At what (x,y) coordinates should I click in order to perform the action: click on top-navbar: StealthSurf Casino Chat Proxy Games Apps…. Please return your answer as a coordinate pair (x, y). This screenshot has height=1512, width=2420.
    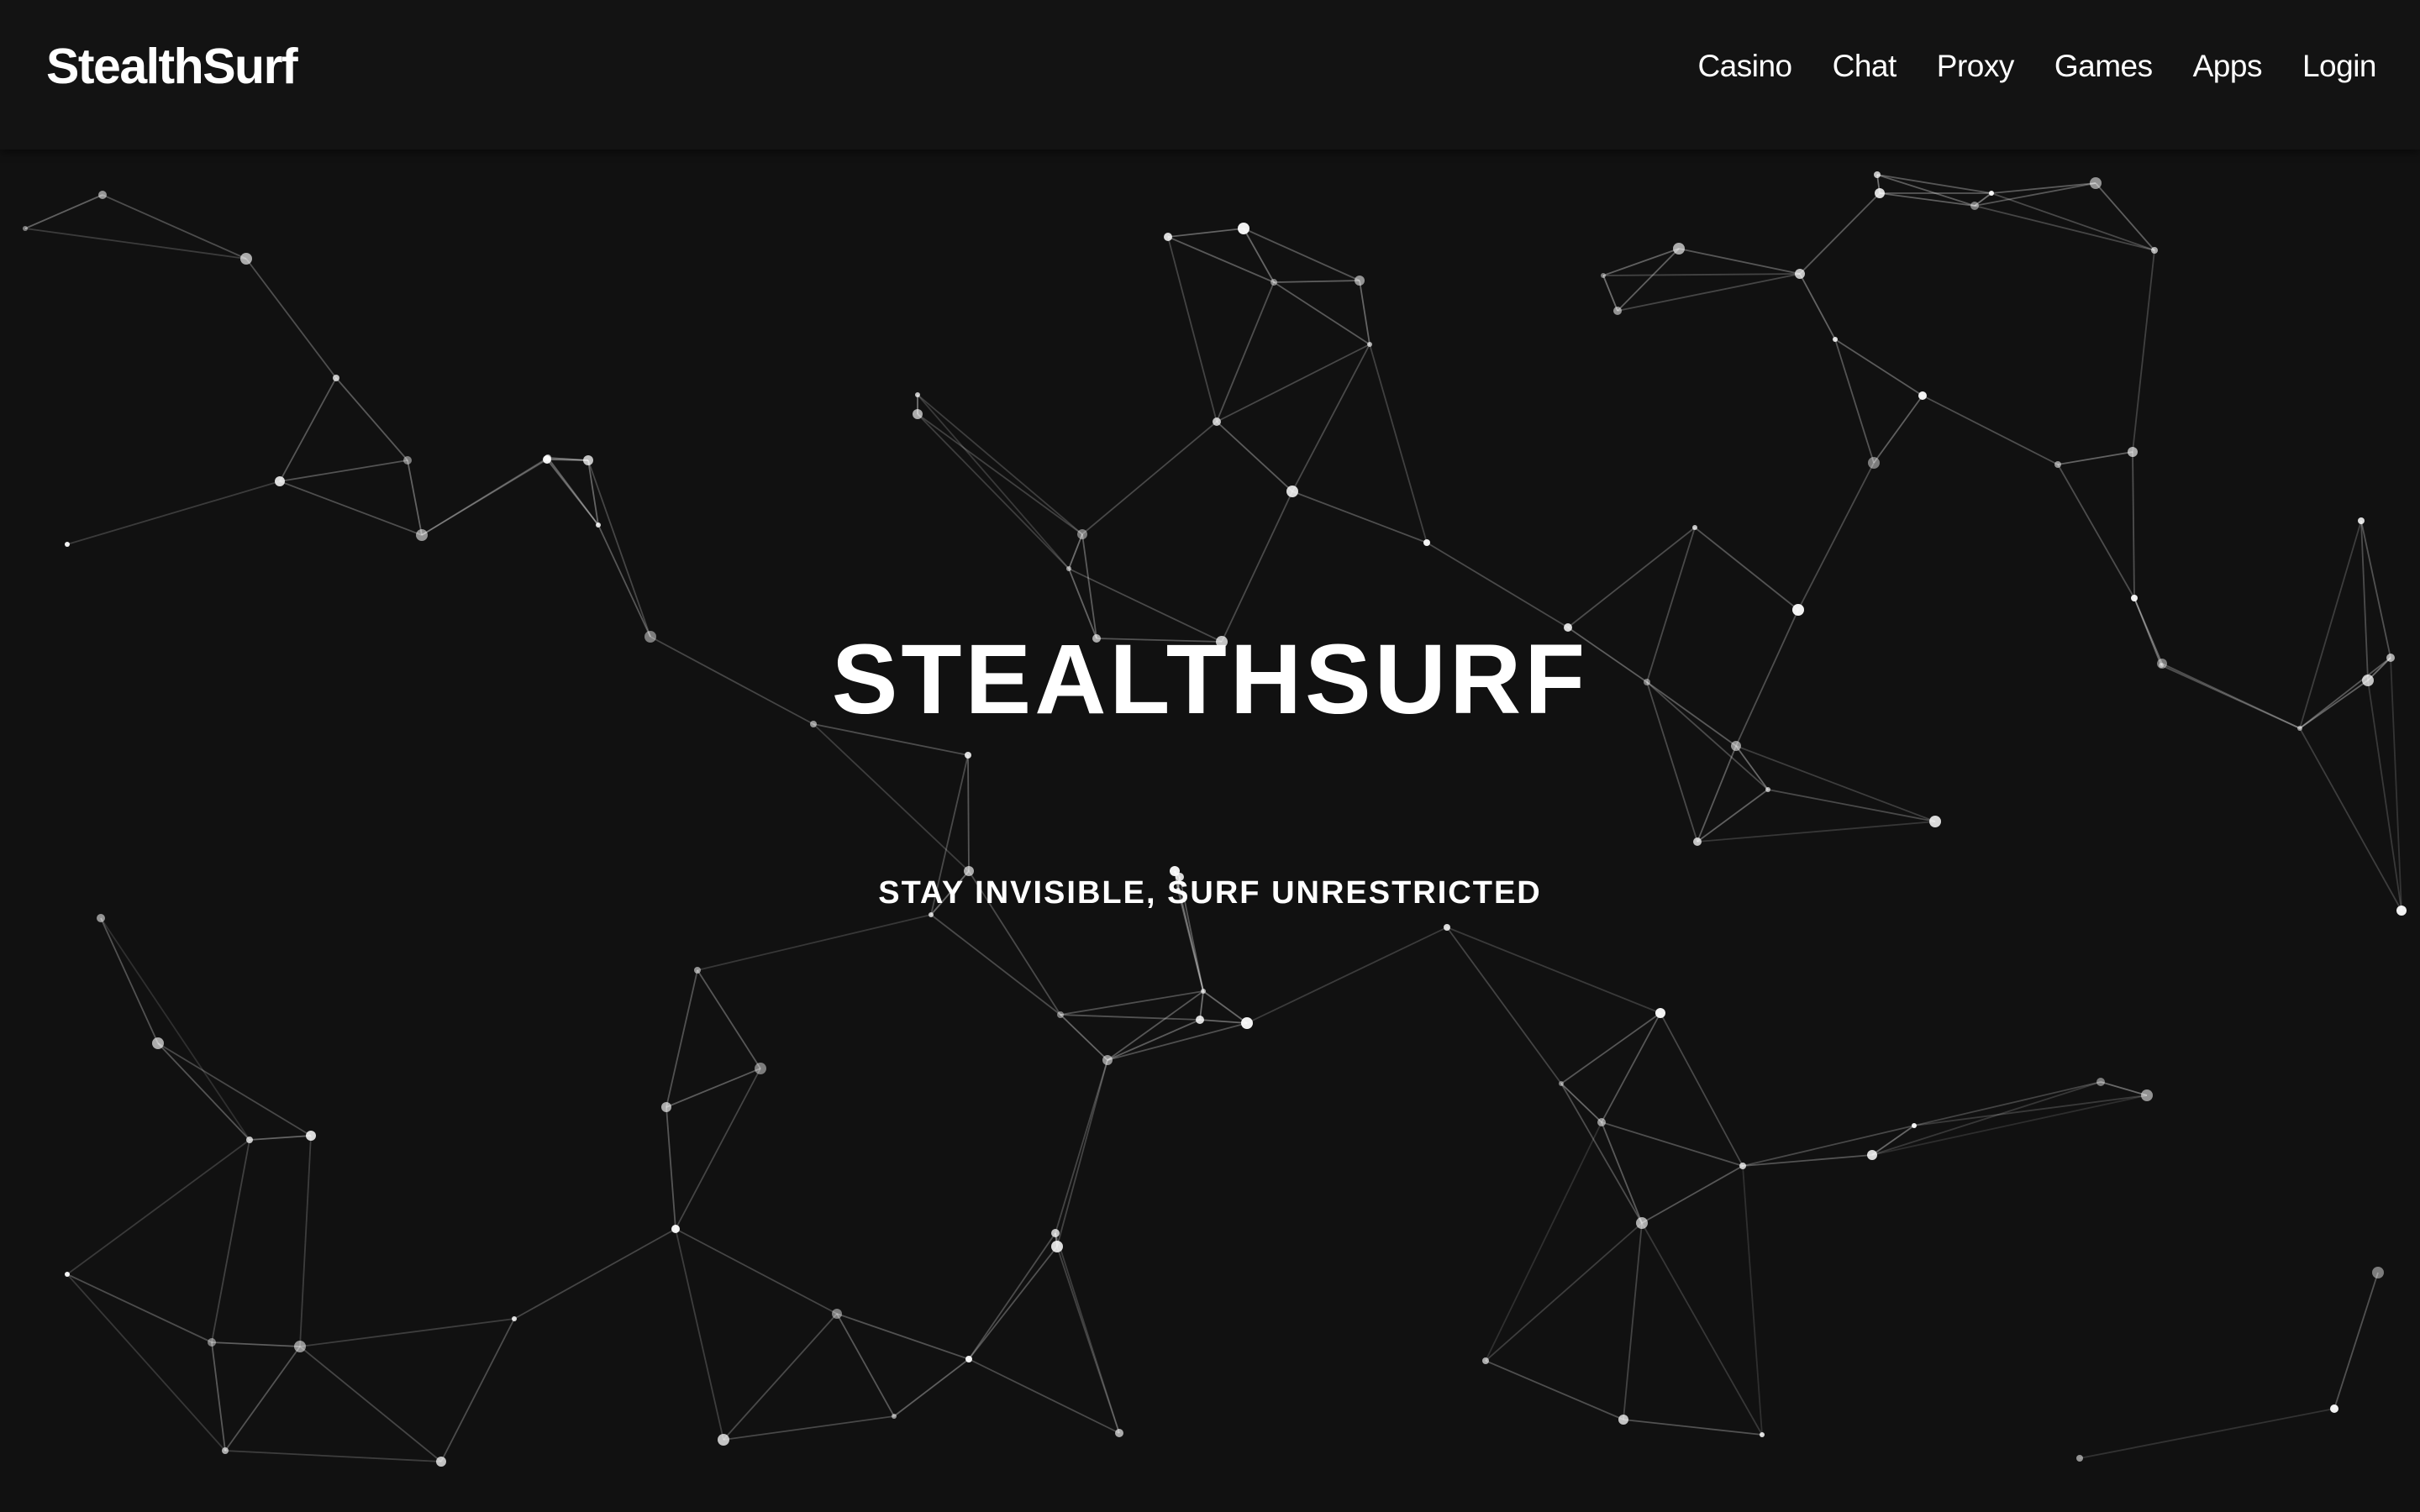
    Looking at the image, I should click on (1210, 75).